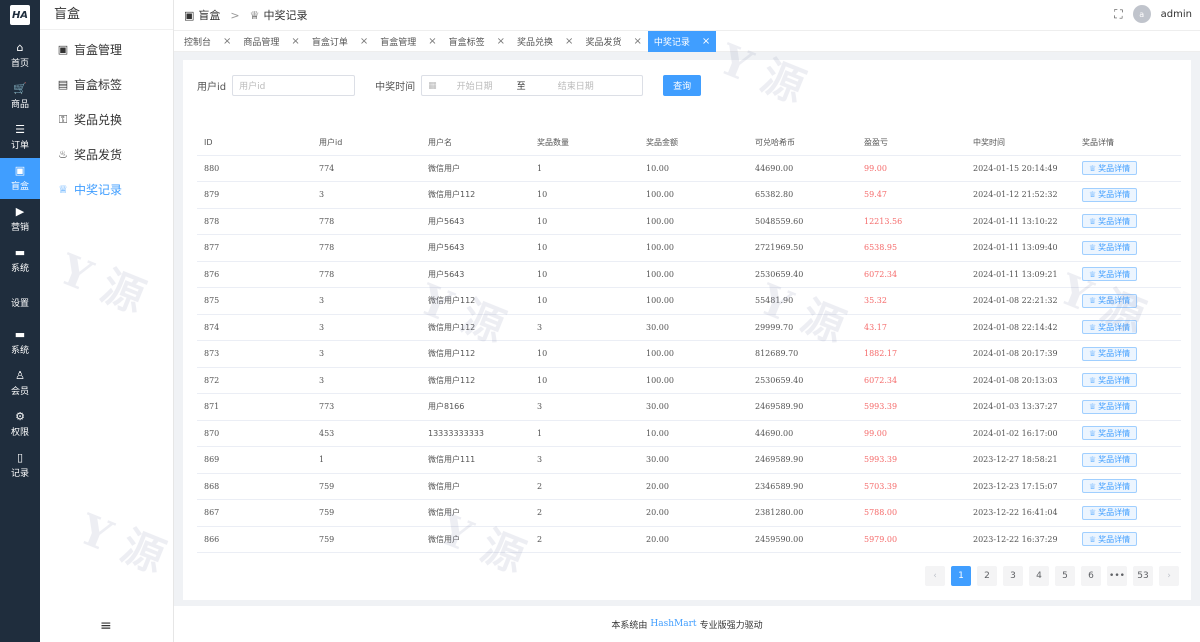 The height and width of the screenshot is (642, 1200). I want to click on avatar: a, so click(1141, 14).